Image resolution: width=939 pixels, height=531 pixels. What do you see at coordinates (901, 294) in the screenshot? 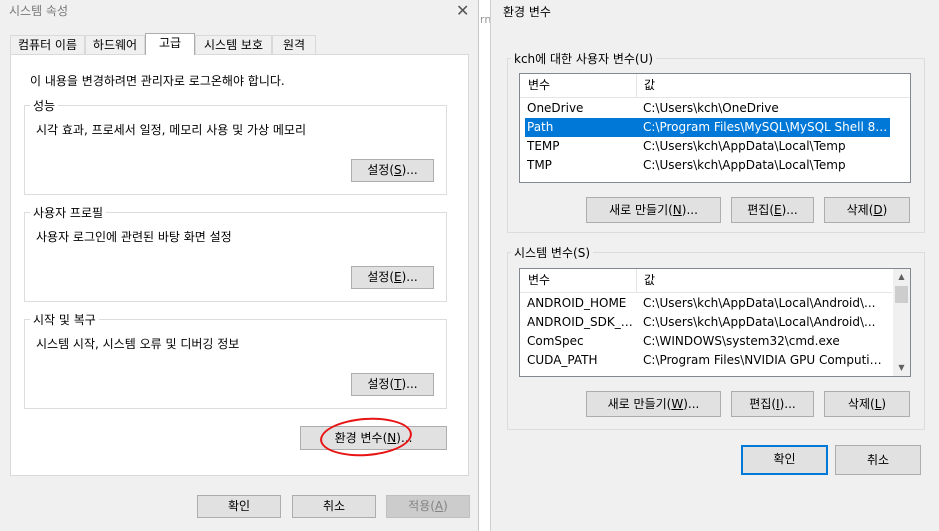
I see `scrollbar-thumb` at bounding box center [901, 294].